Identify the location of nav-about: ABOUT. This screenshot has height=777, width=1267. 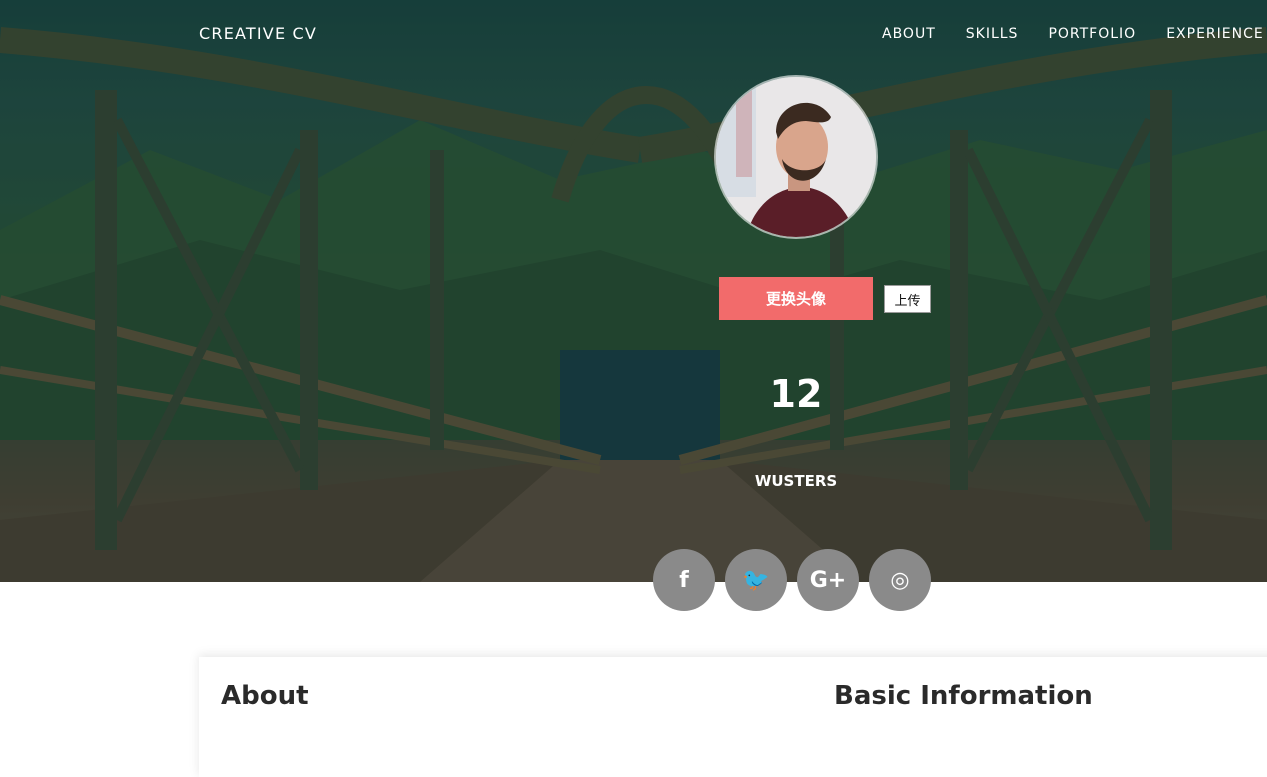
(909, 34).